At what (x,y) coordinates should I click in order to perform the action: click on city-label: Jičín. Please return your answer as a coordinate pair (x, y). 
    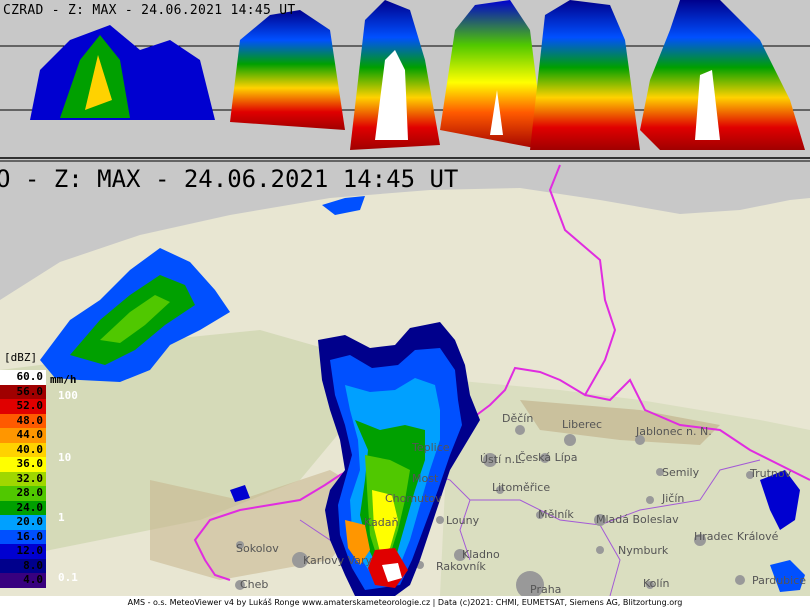
    Looking at the image, I should click on (673, 498).